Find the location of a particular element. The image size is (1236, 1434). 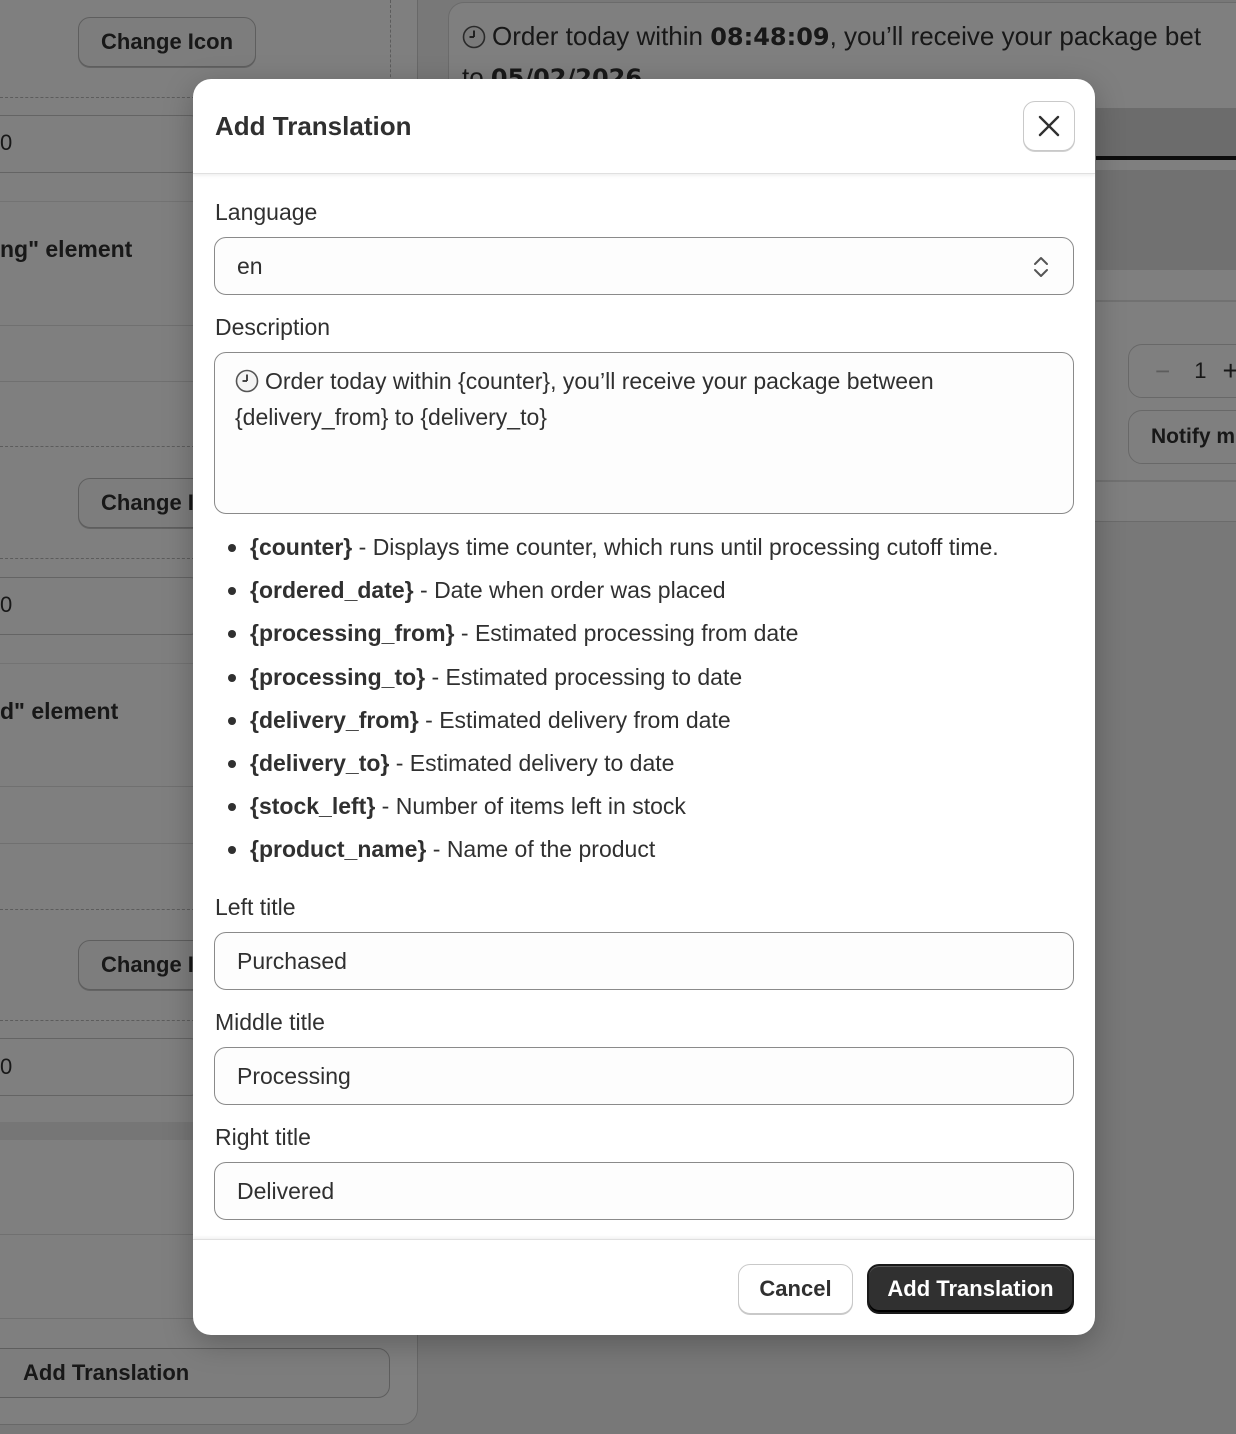

list-item: {product_name} - Name of the product is located at coordinates (644, 852).